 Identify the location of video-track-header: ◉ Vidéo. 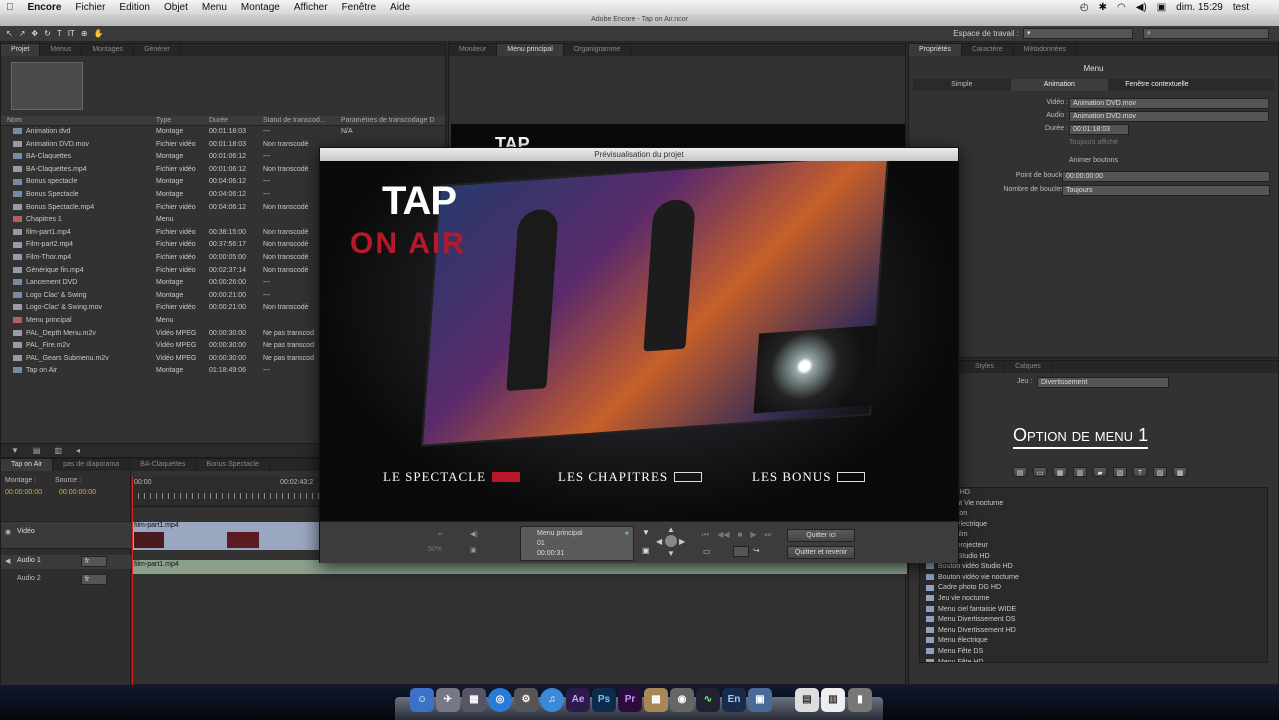
(66, 535).